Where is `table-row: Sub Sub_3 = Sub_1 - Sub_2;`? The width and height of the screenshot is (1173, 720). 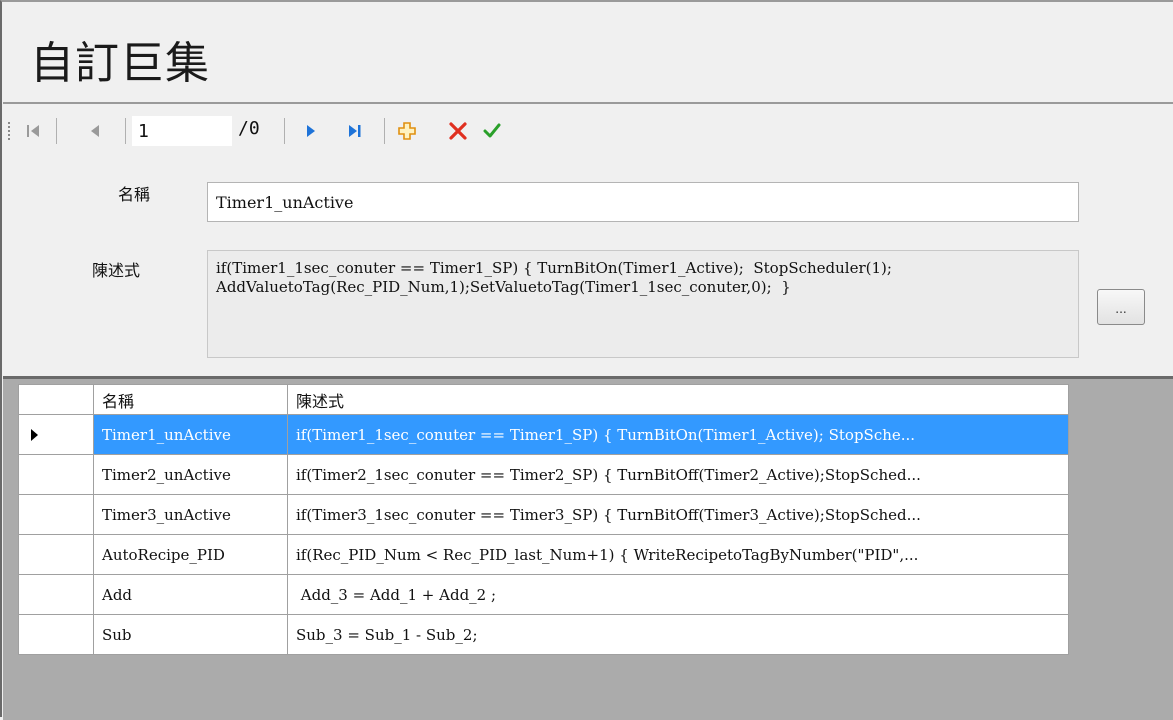
table-row: Sub Sub_3 = Sub_1 - Sub_2; is located at coordinates (543, 634).